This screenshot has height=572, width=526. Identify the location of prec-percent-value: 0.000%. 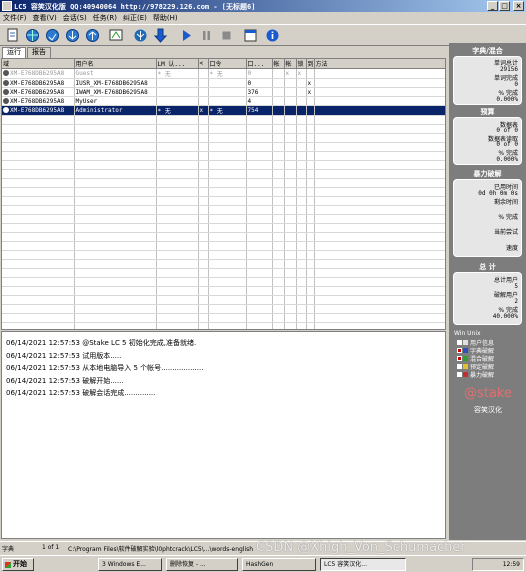
(507, 159).